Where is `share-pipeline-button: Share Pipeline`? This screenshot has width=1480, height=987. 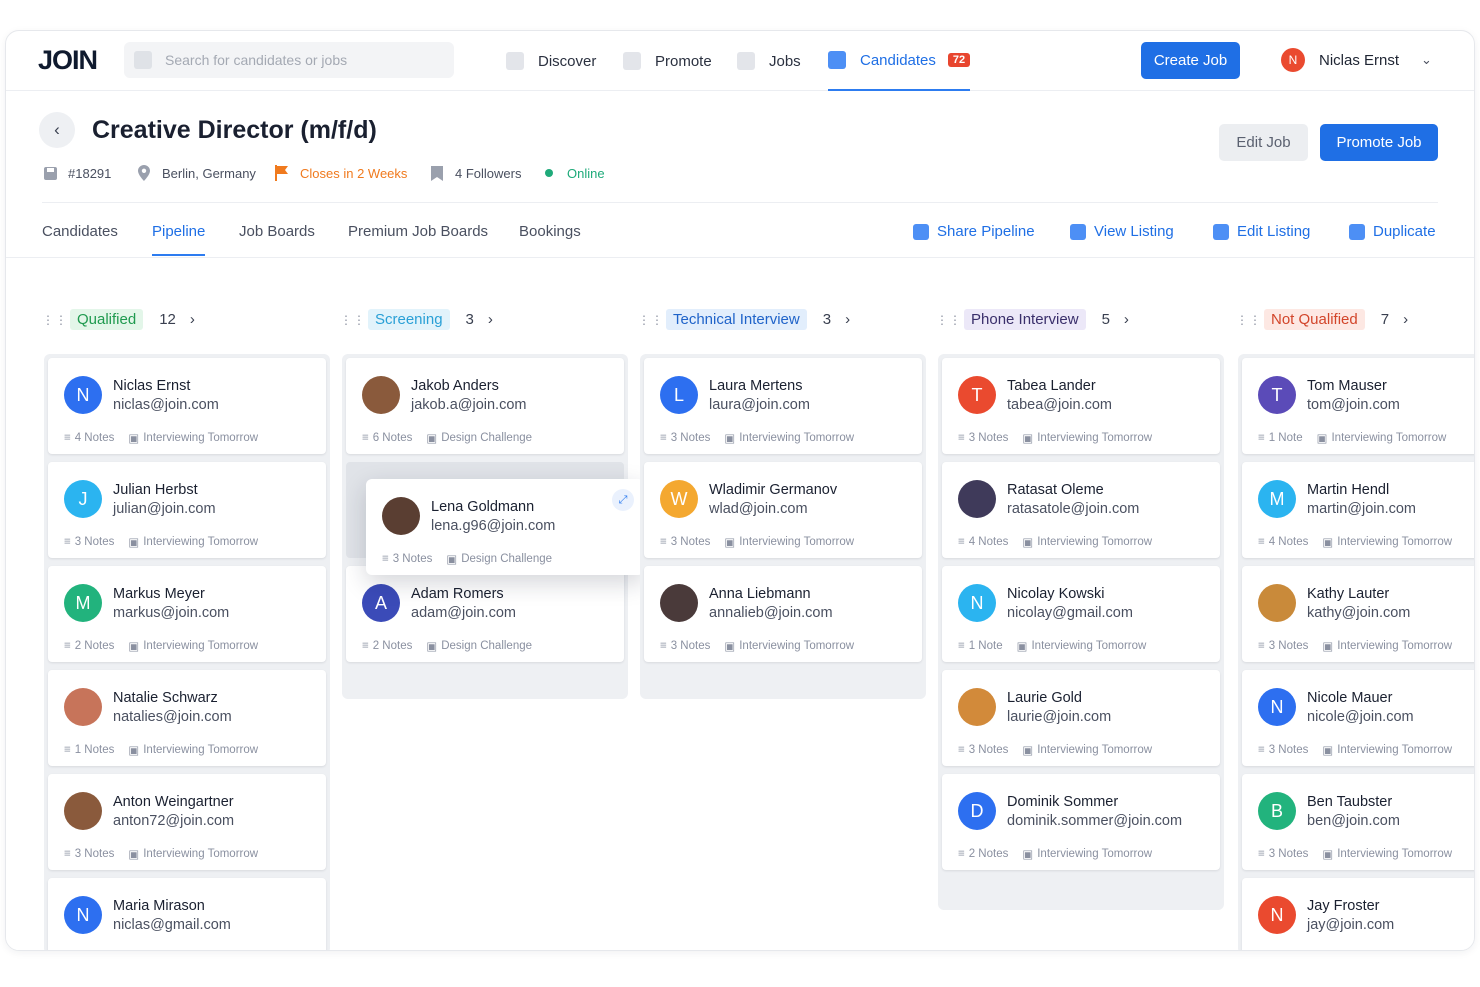
share-pipeline-button: Share Pipeline is located at coordinates (974, 231).